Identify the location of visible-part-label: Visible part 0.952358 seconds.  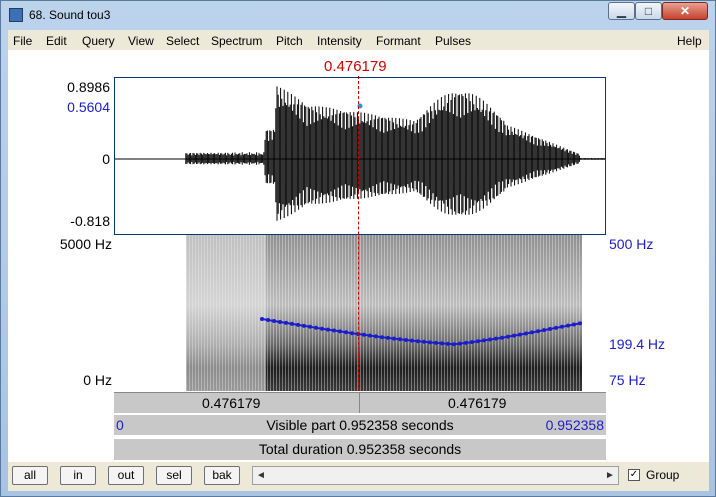
(360, 425).